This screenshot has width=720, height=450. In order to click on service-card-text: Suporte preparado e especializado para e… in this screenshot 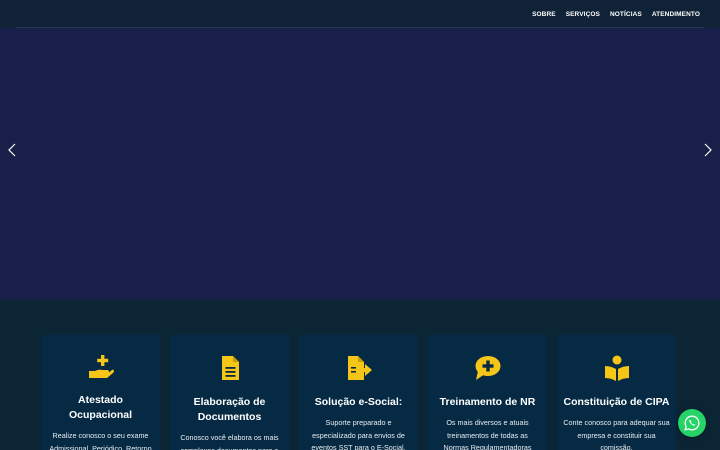, I will do `click(358, 434)`.